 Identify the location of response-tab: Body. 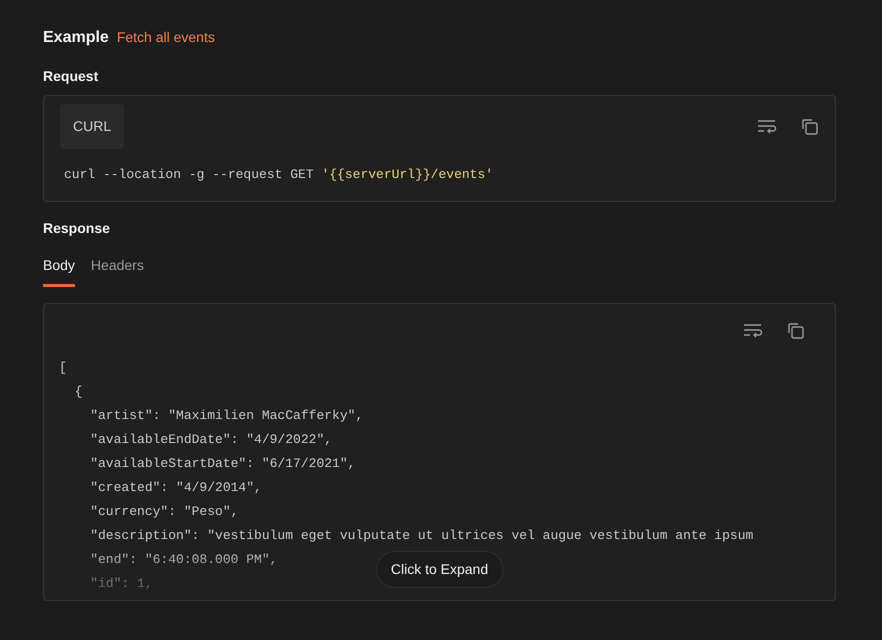
(59, 270).